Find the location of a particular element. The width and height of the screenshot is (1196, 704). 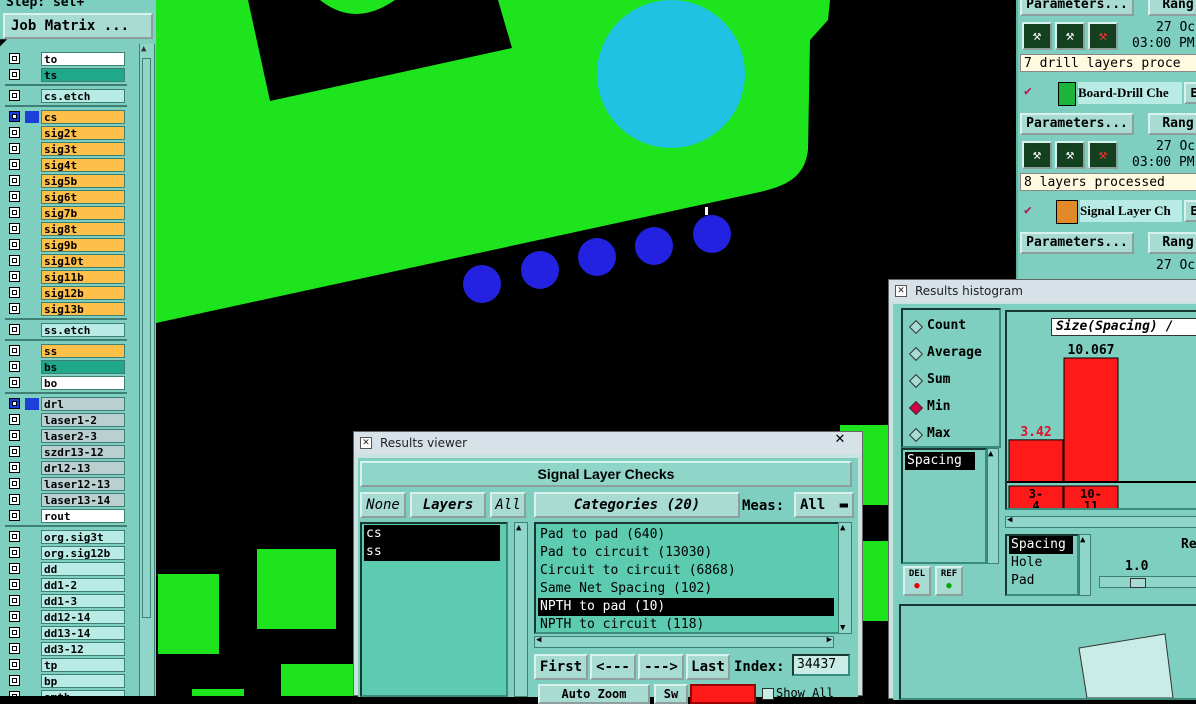

layer-name: sig11b is located at coordinates (83, 277).